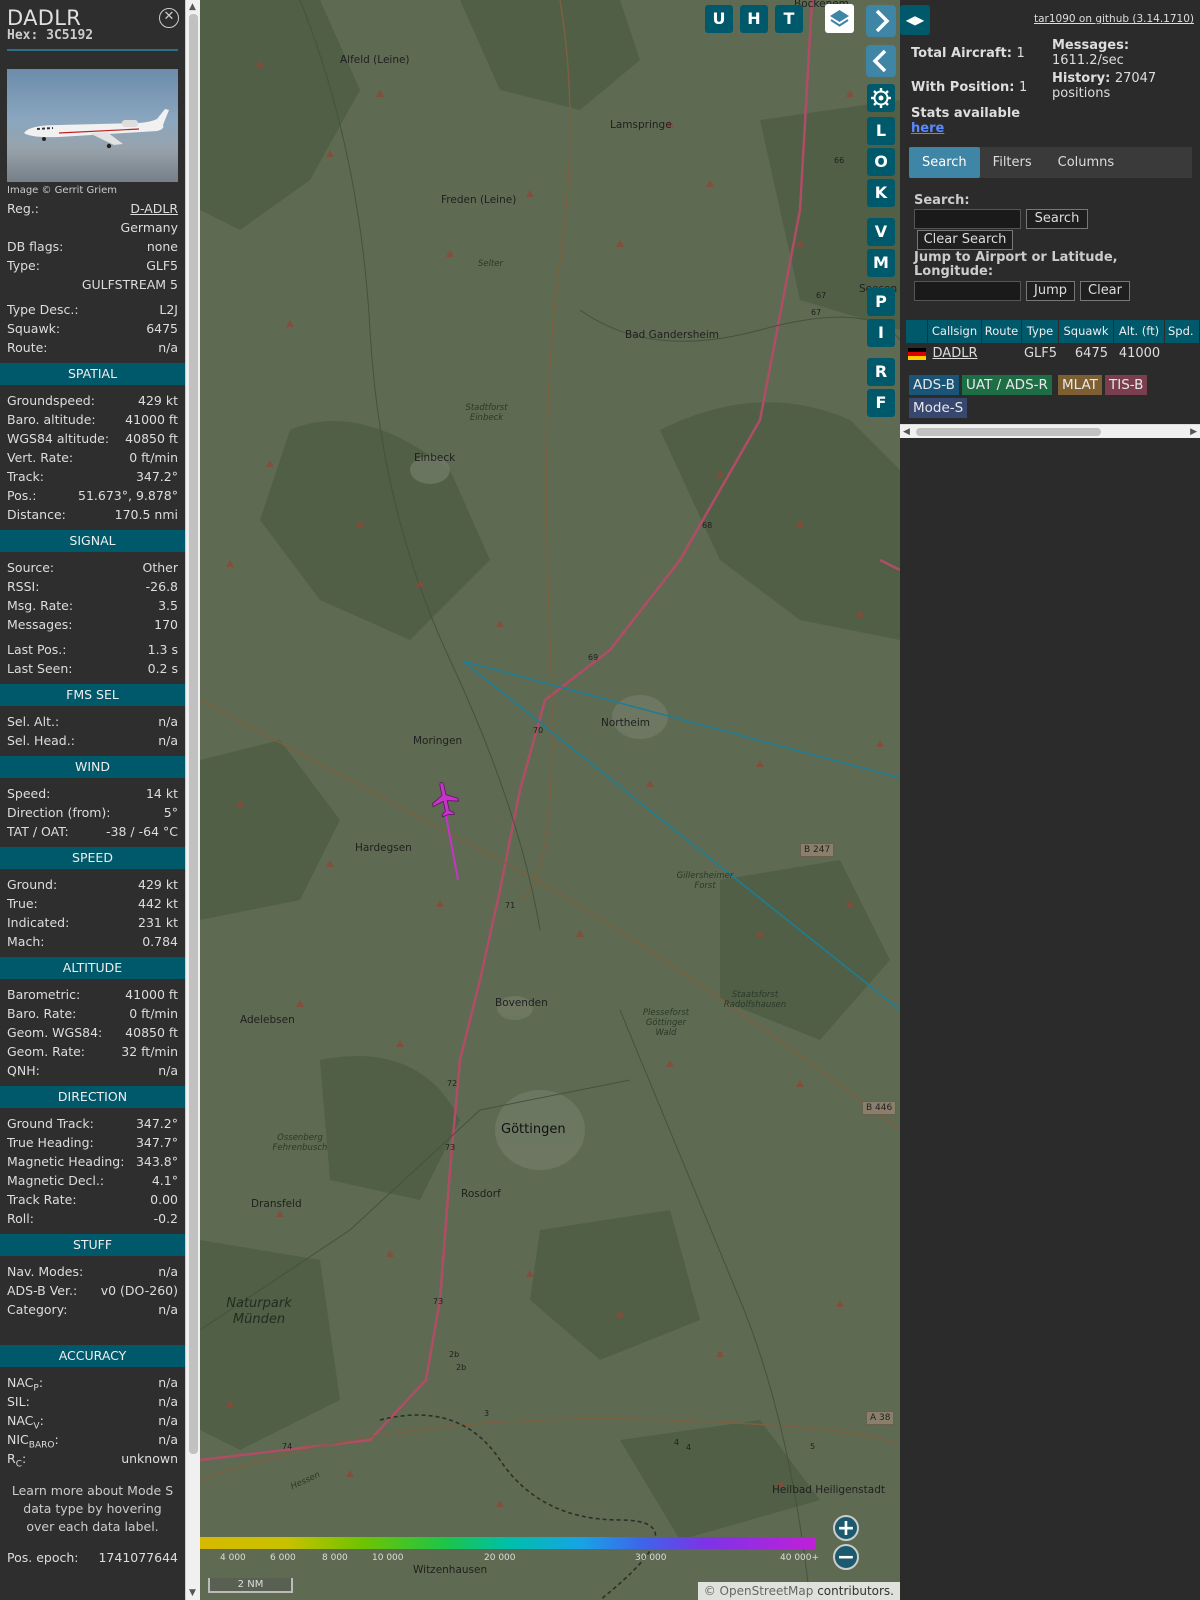 This screenshot has width=1200, height=1600. I want to click on info-row: Nav. Modes: n/a, so click(92, 1271).